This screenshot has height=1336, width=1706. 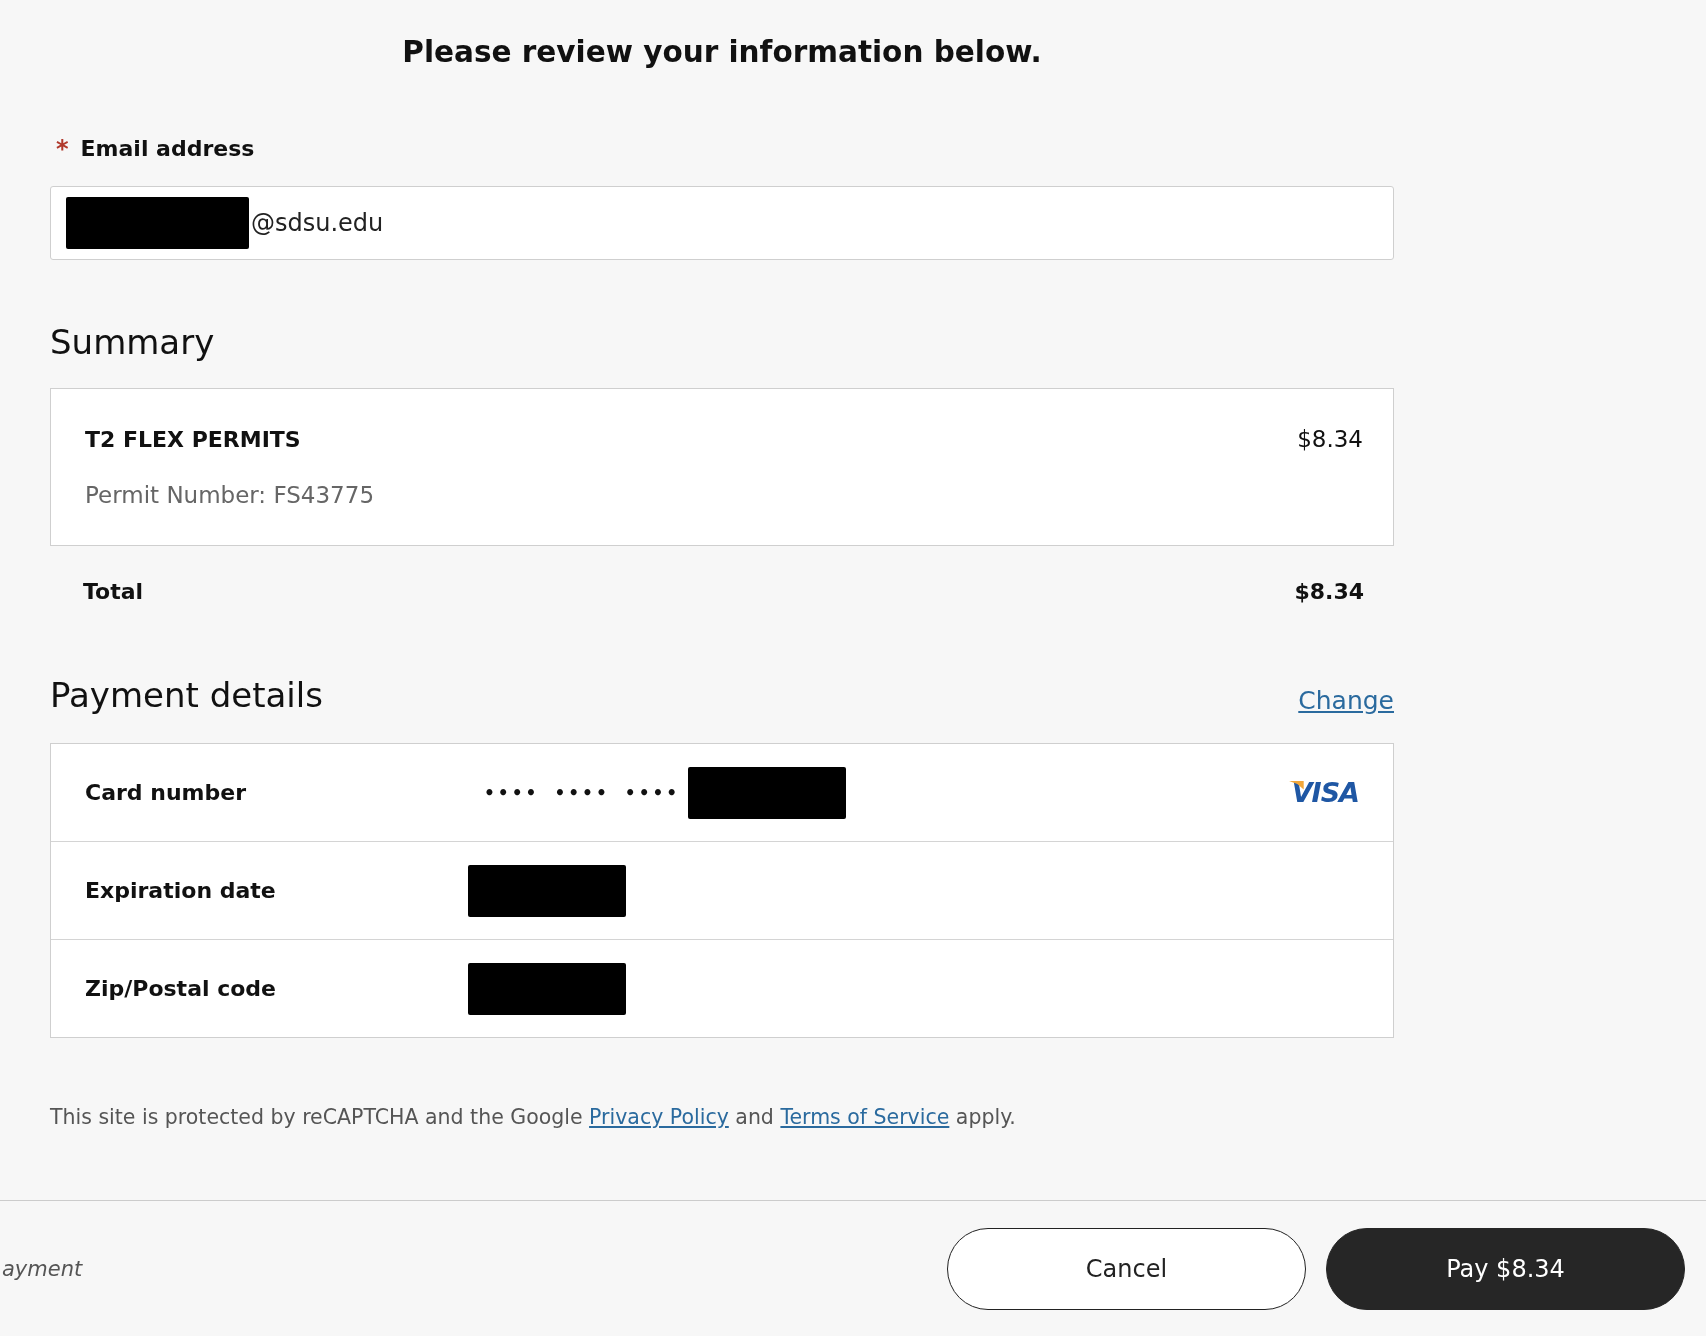 What do you see at coordinates (659, 1117) in the screenshot?
I see `privacy-policy-link: Privacy Policy` at bounding box center [659, 1117].